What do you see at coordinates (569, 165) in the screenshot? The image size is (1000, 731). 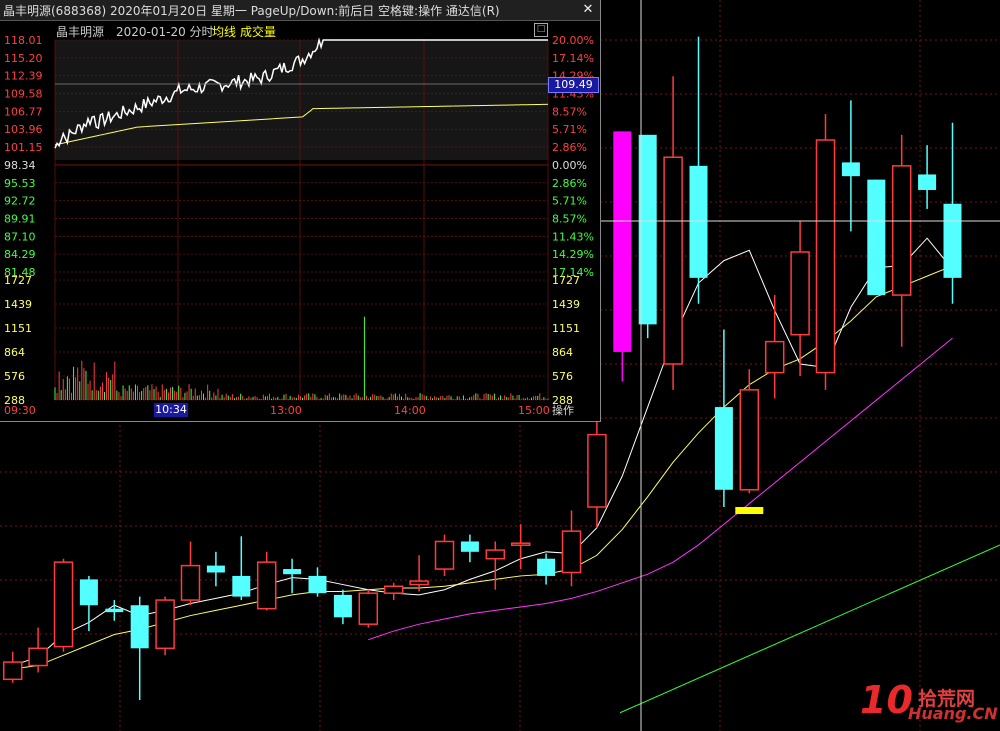 I see `pct-label: 0.00%` at bounding box center [569, 165].